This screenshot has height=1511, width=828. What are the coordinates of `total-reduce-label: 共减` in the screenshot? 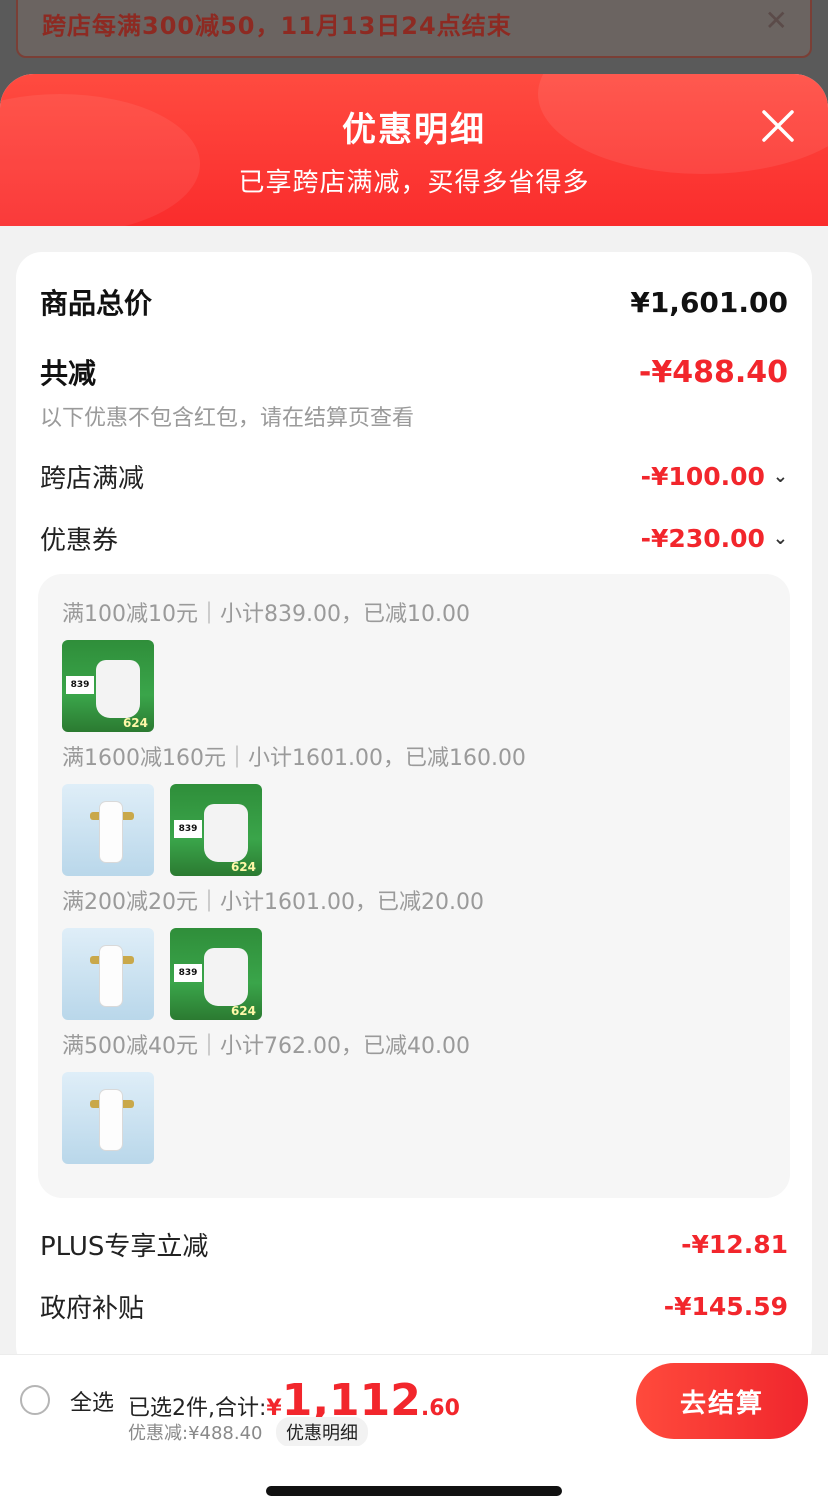 It's located at (68, 373).